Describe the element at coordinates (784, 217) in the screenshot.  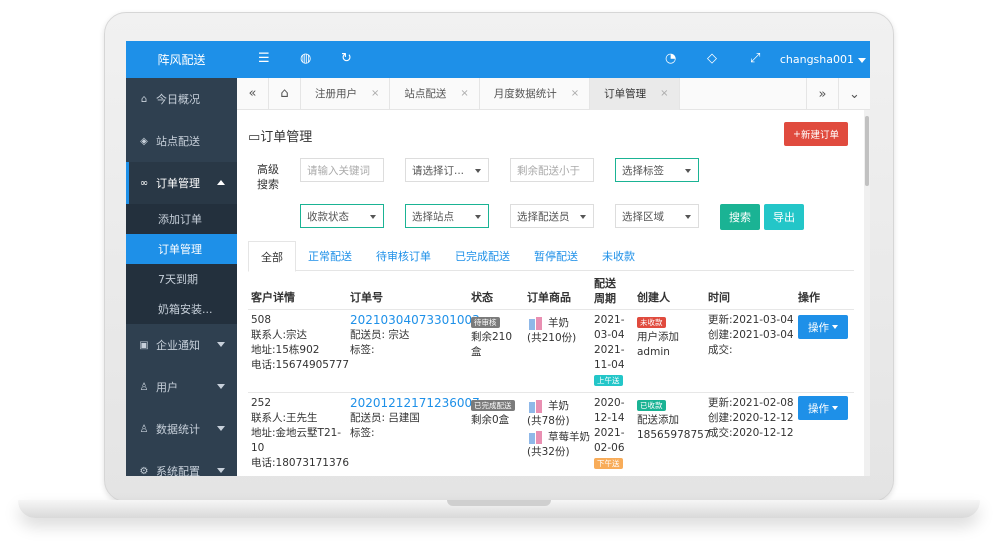
I see `export-button: 导出` at that location.